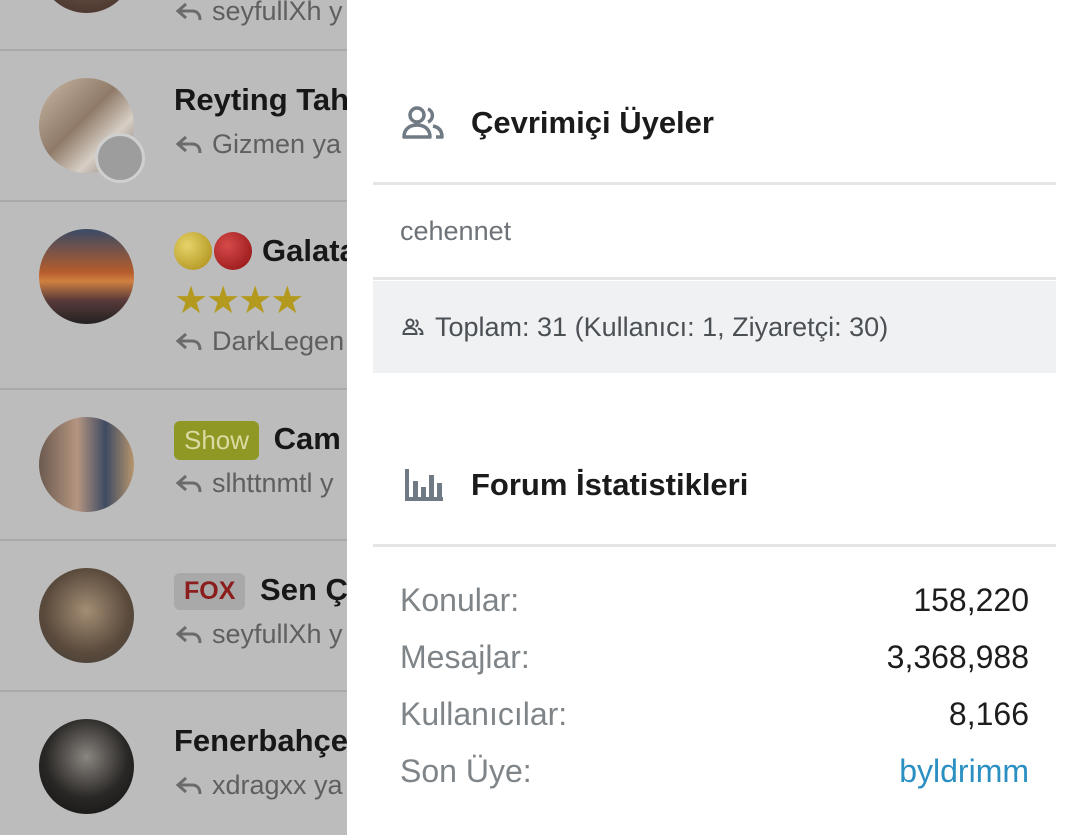  Describe the element at coordinates (465, 657) in the screenshot. I see `stat-label: Mesajlar:` at that location.